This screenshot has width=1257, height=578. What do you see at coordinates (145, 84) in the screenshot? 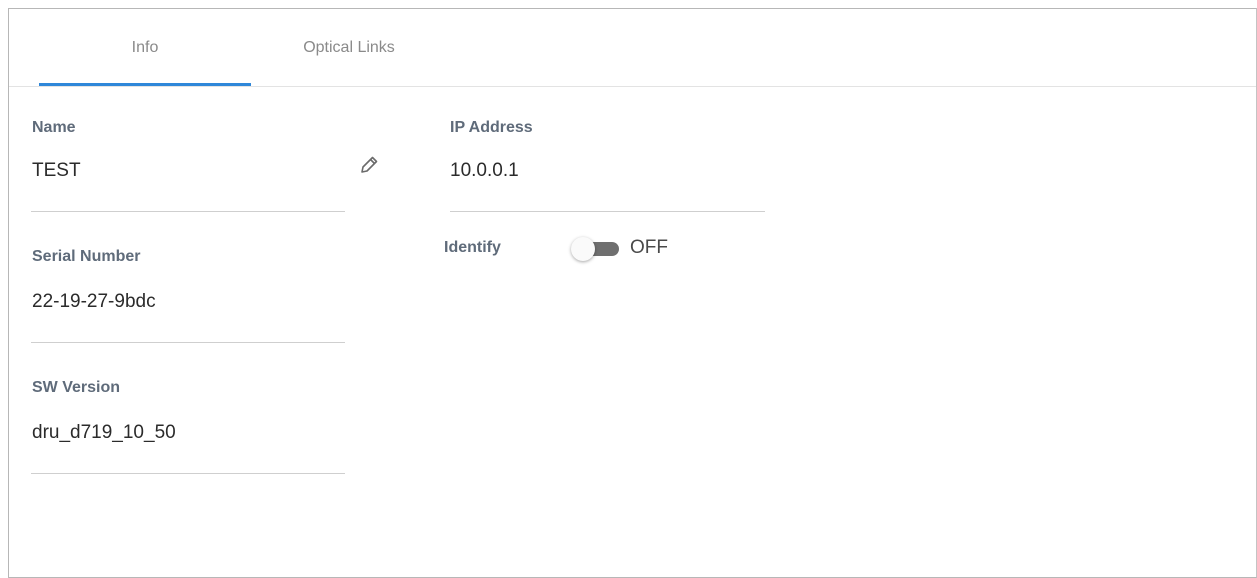
I see `active-tab-indicator` at bounding box center [145, 84].